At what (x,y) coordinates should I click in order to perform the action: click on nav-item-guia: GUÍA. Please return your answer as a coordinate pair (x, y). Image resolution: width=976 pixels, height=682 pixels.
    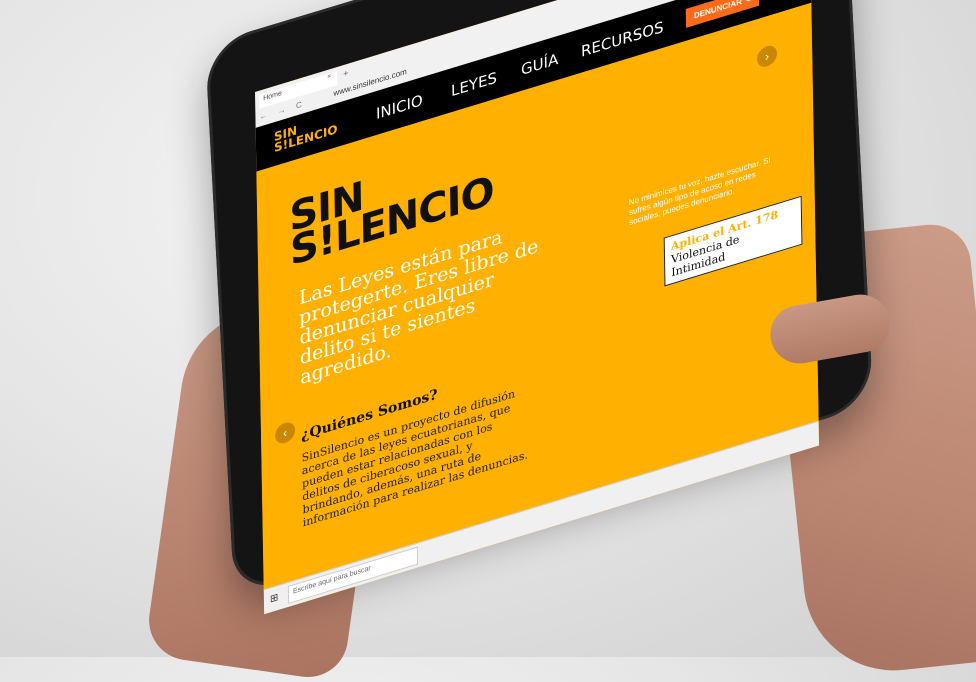
    Looking at the image, I should click on (540, 64).